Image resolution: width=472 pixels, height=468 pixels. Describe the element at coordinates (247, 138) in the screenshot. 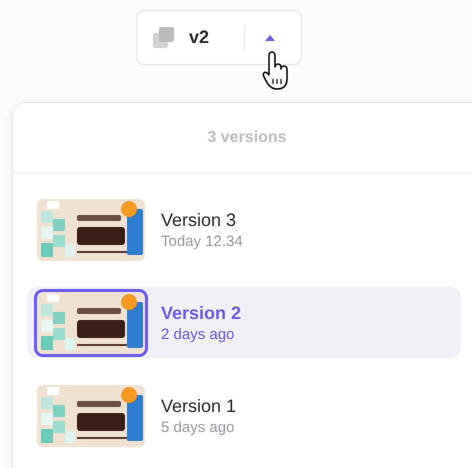

I see `panel-heading: 3 versions` at that location.